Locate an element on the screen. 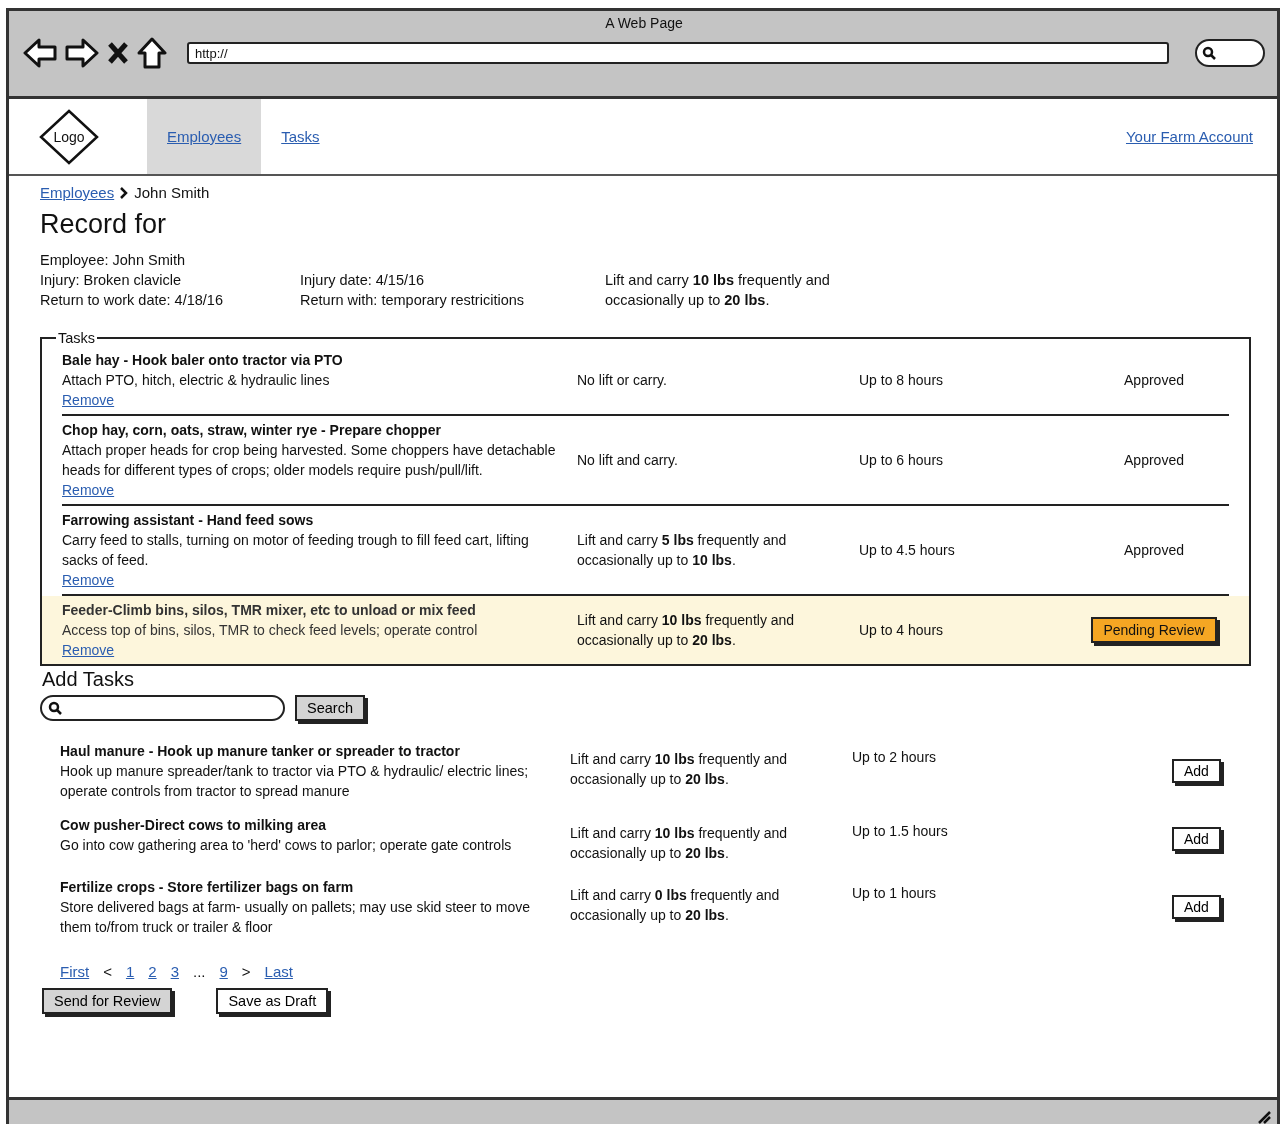  page-link: First is located at coordinates (75, 971).